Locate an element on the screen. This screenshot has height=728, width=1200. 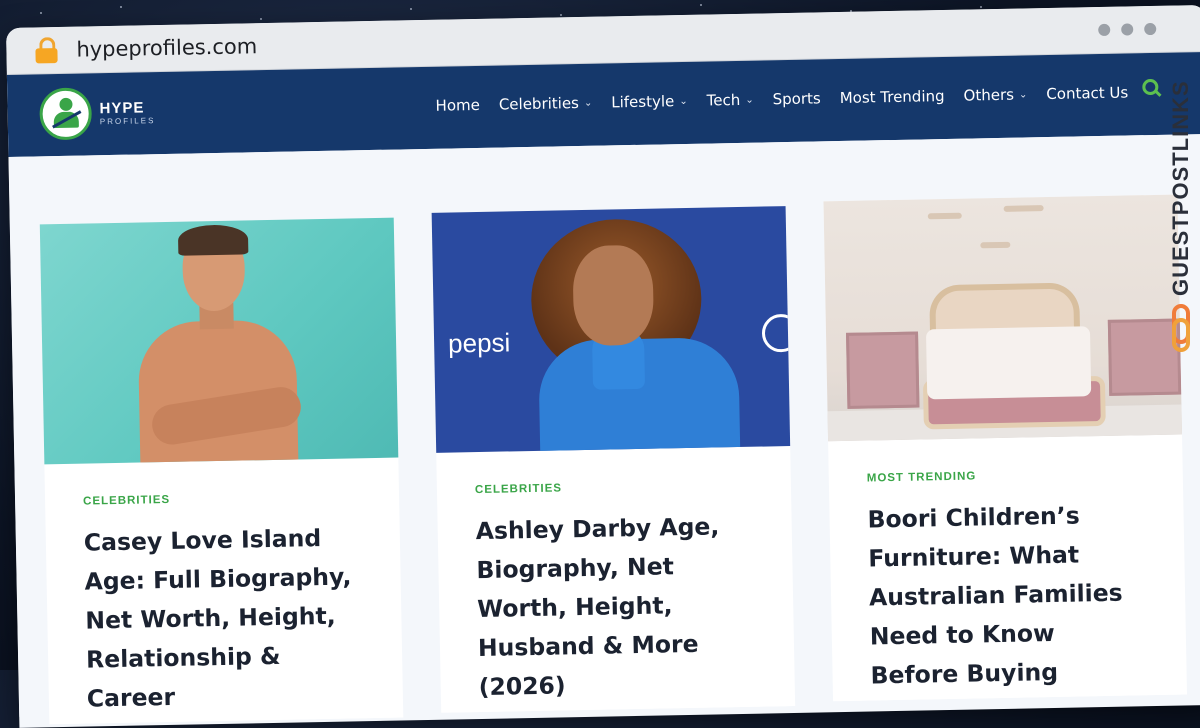
nav-item-label: Lifestyle is located at coordinates (643, 102).